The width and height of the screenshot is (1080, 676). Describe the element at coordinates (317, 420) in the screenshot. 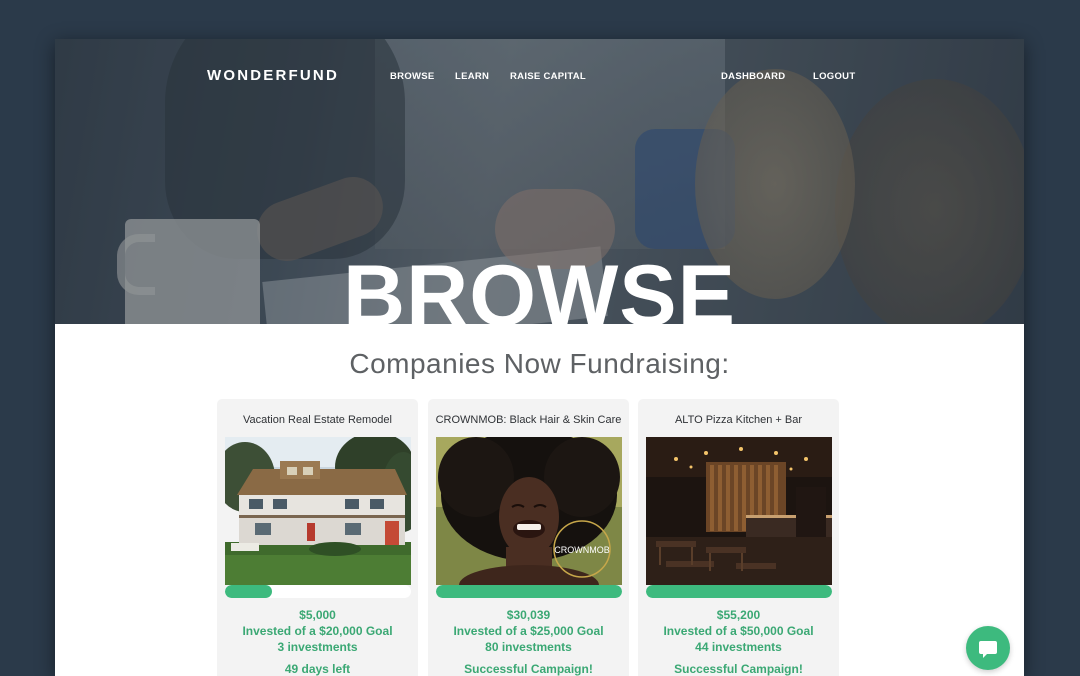

I see `card-title: Vacation Real Estate Remodel` at that location.